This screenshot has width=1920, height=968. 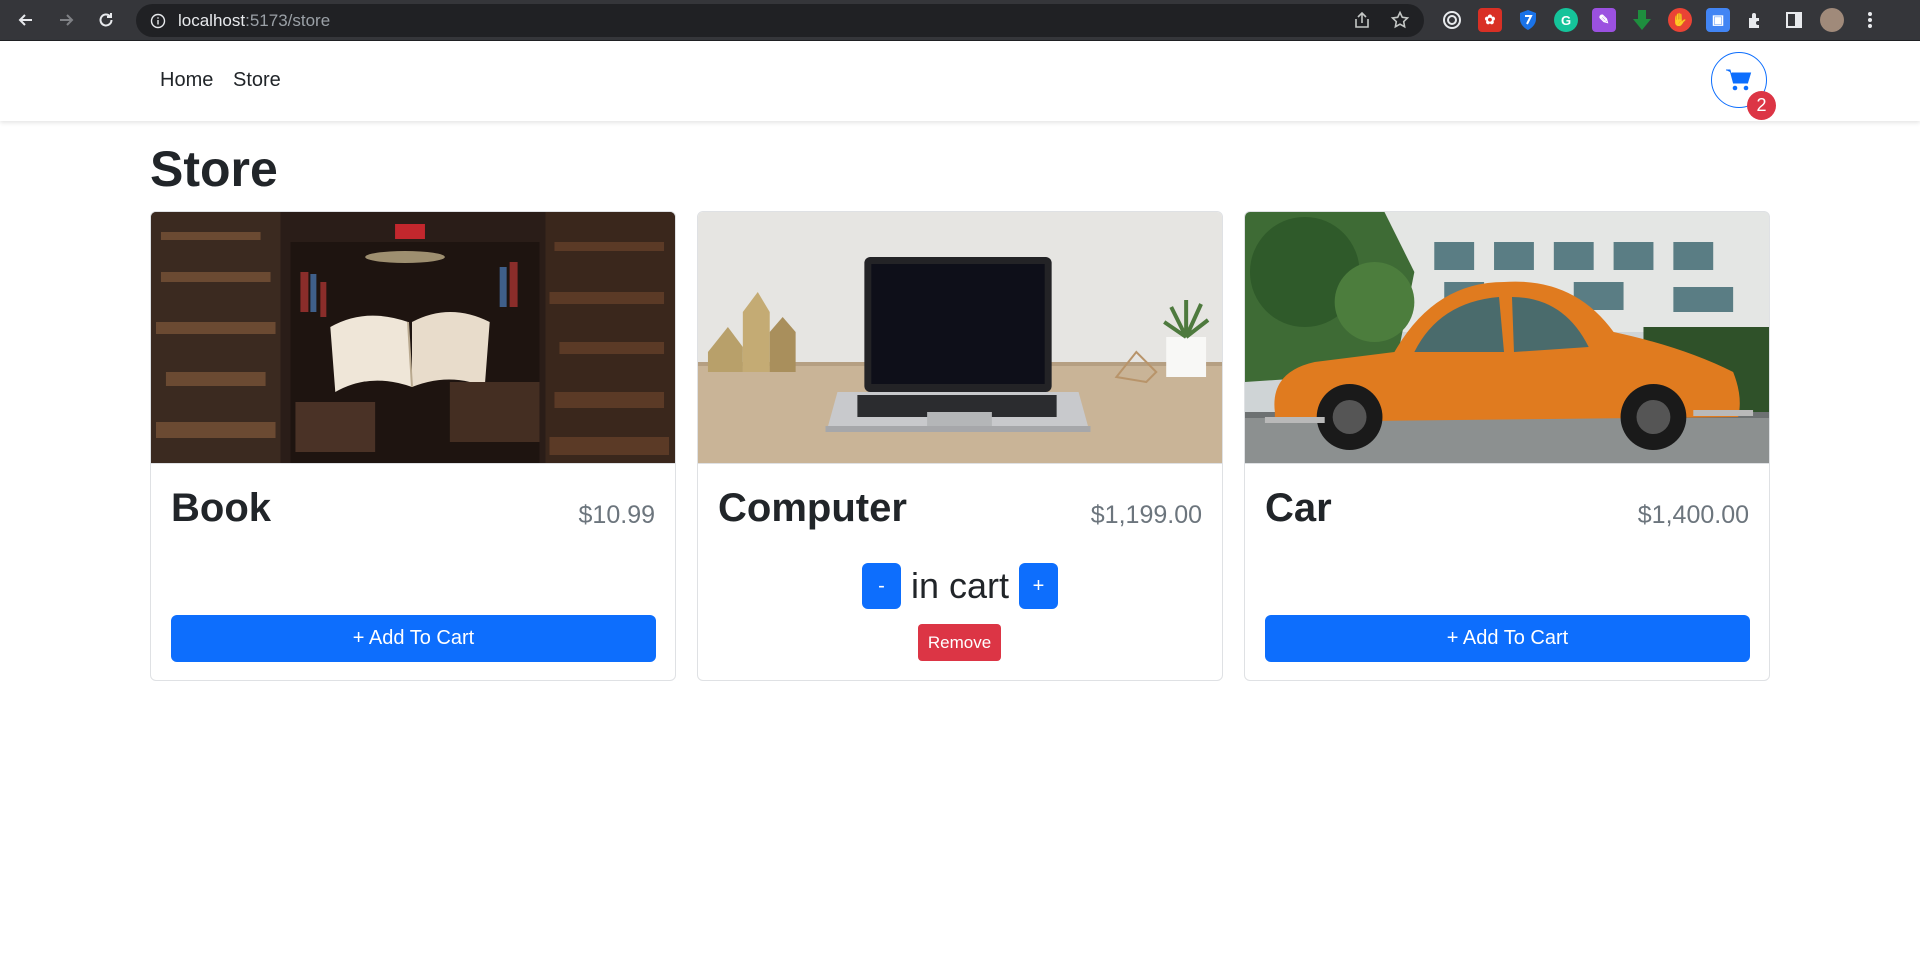 I want to click on product-name: Car, so click(x=1298, y=508).